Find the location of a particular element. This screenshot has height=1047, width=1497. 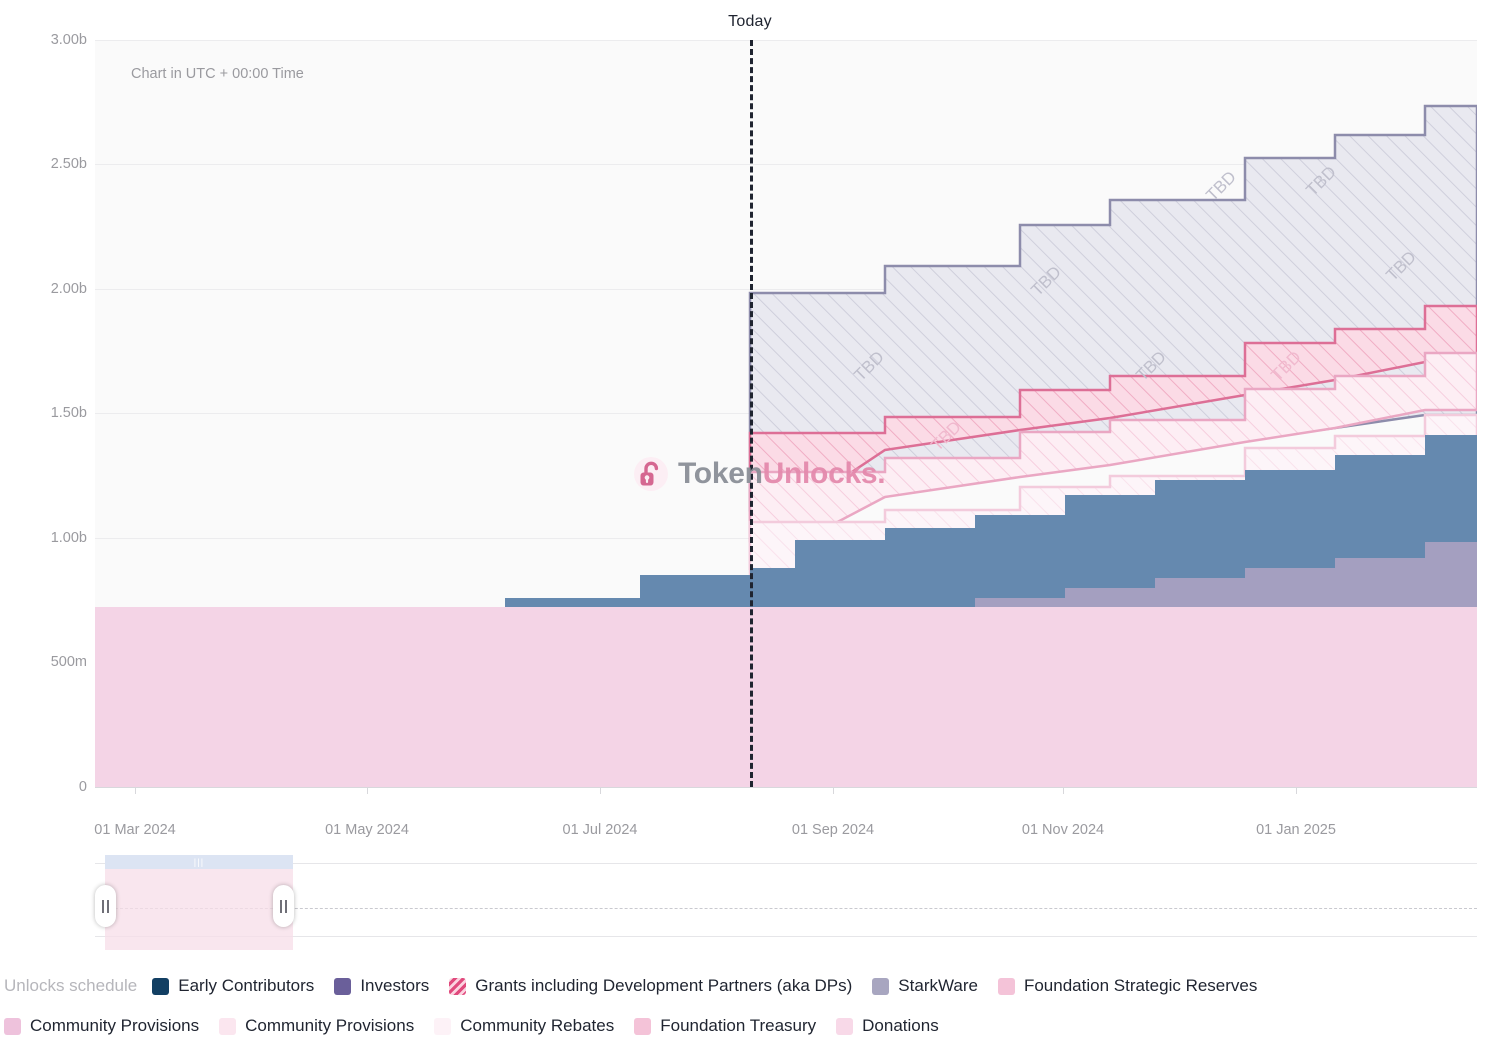

y-tick-2b: 2.00b is located at coordinates (68, 289).